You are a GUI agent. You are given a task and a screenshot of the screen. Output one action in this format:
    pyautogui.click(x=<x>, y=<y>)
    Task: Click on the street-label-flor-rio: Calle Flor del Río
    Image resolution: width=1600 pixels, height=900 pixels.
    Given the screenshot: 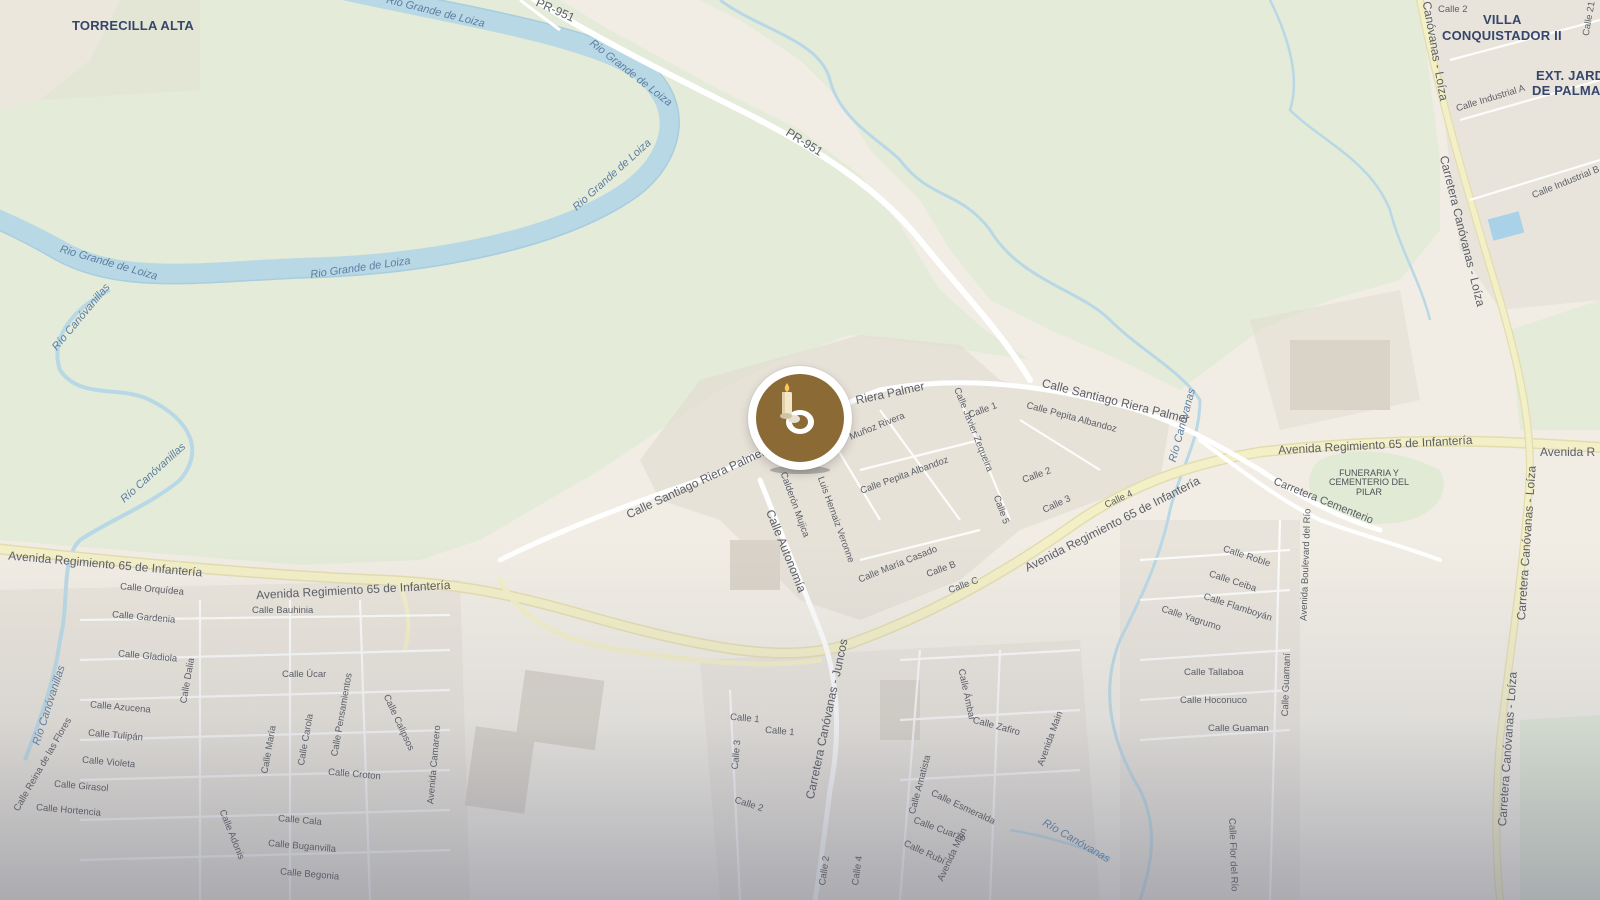 What is the action you would take?
    pyautogui.click(x=1233, y=854)
    